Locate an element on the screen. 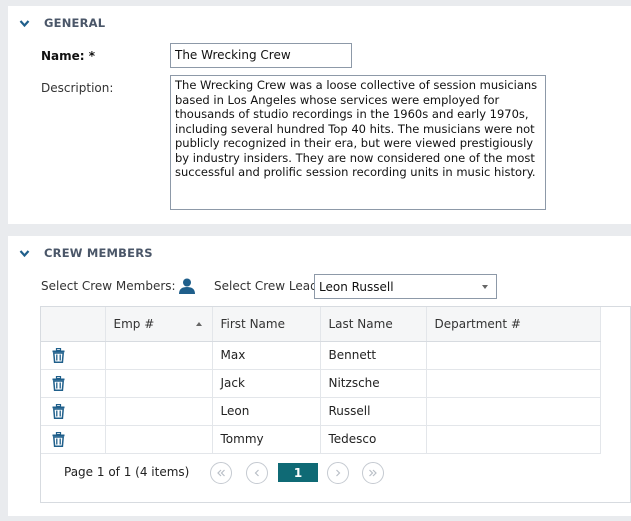 This screenshot has height=521, width=631. first-page-icon is located at coordinates (221, 473).